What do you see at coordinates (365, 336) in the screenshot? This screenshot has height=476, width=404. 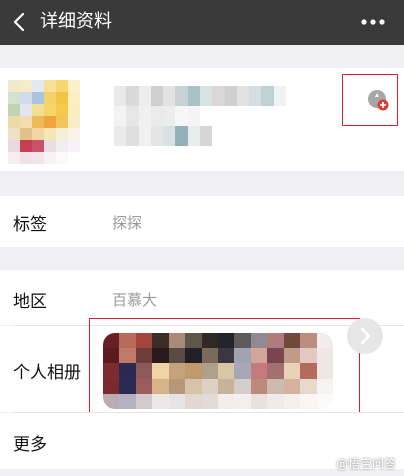 I see `chevron-right-icon` at bounding box center [365, 336].